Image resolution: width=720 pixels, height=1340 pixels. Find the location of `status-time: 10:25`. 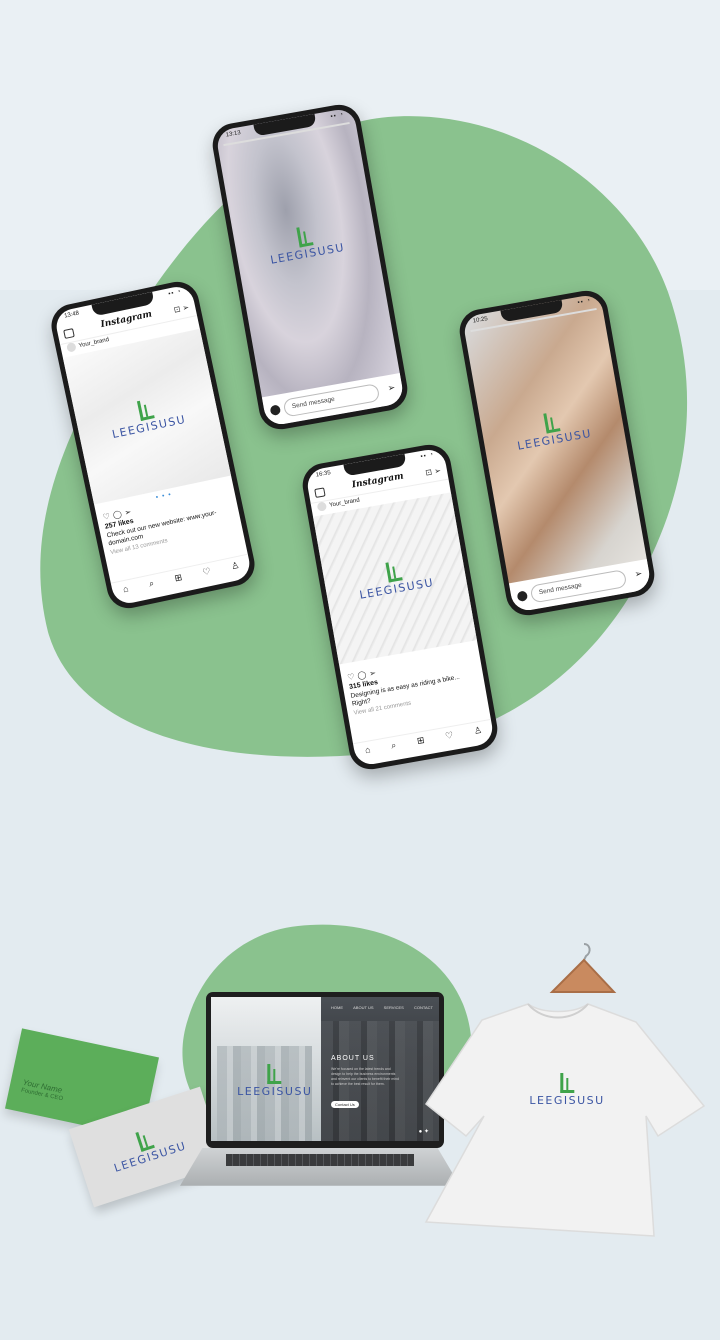

status-time: 10:25 is located at coordinates (480, 320).